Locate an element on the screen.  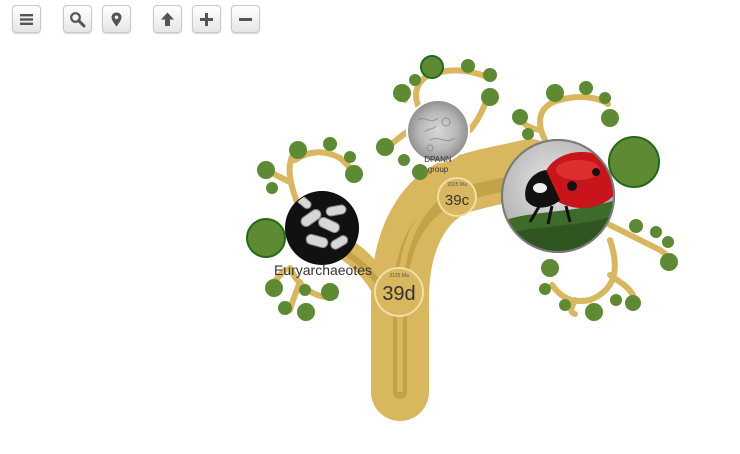
node-39c-age: 2025 Ma is located at coordinates (457, 185).